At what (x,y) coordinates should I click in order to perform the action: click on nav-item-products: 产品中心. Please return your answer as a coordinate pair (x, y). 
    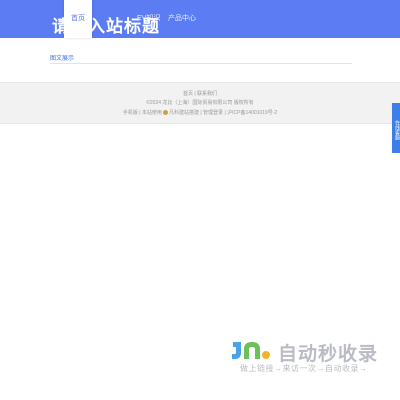
    Looking at the image, I should click on (182, 18).